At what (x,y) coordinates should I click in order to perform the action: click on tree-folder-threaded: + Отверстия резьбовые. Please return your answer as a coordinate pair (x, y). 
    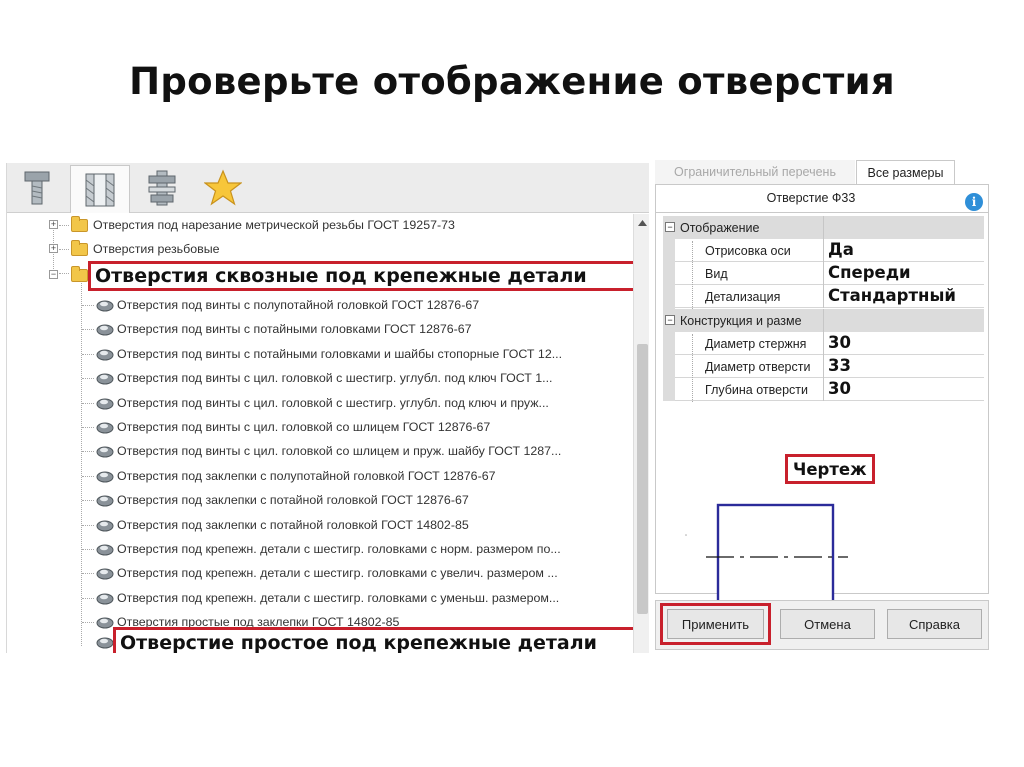
    Looking at the image, I should click on (319, 249).